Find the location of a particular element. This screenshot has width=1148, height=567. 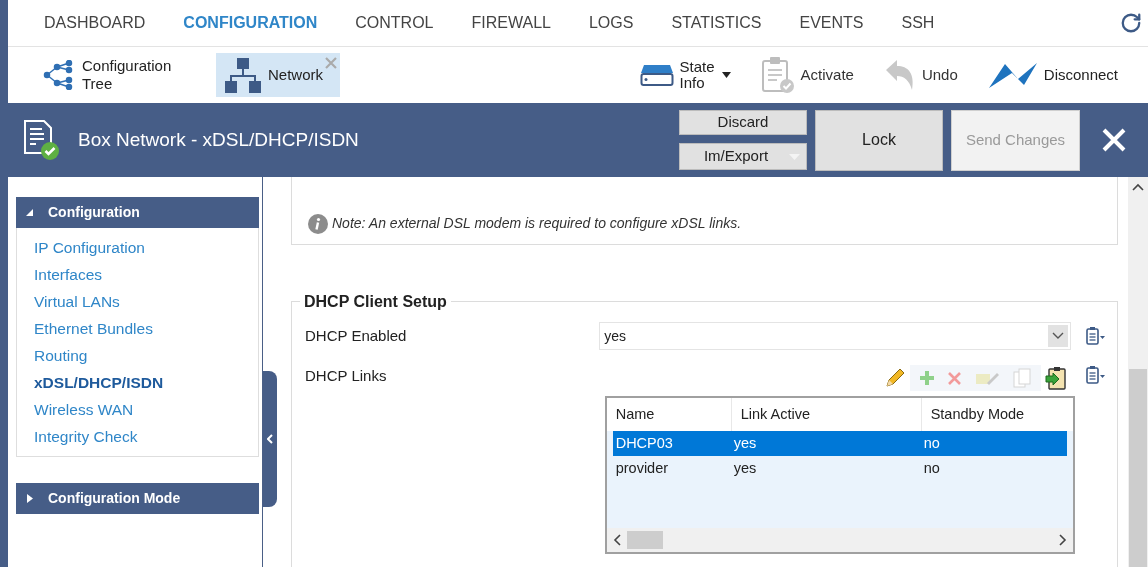

discard-button: Discard is located at coordinates (743, 122).